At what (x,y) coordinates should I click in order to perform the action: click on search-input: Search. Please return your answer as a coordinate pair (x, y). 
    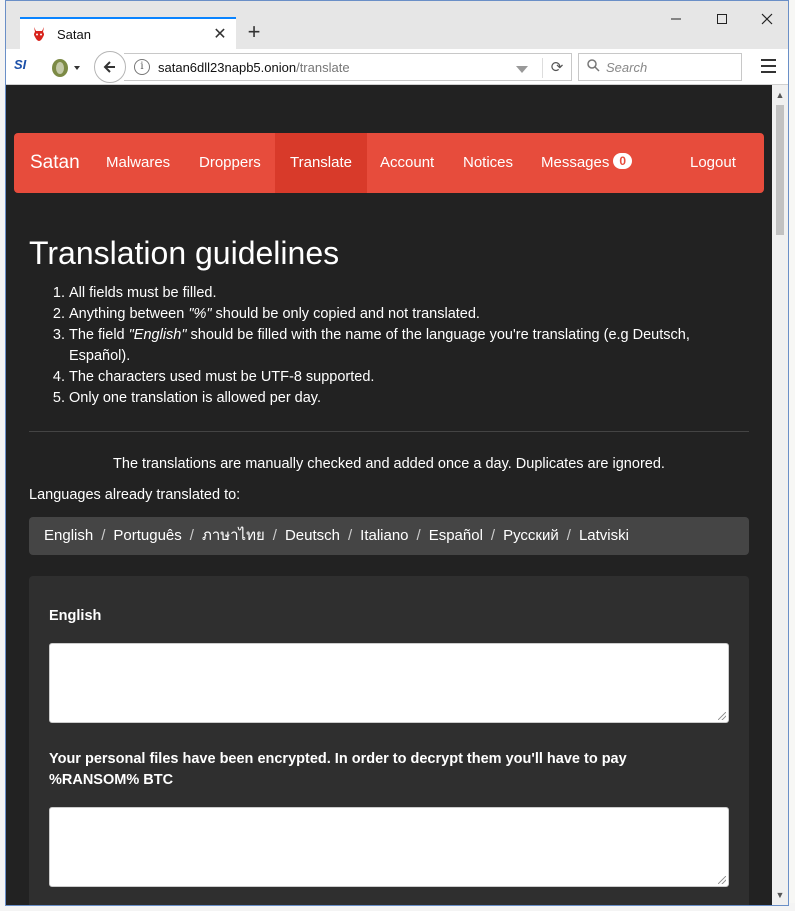
    Looking at the image, I should click on (660, 67).